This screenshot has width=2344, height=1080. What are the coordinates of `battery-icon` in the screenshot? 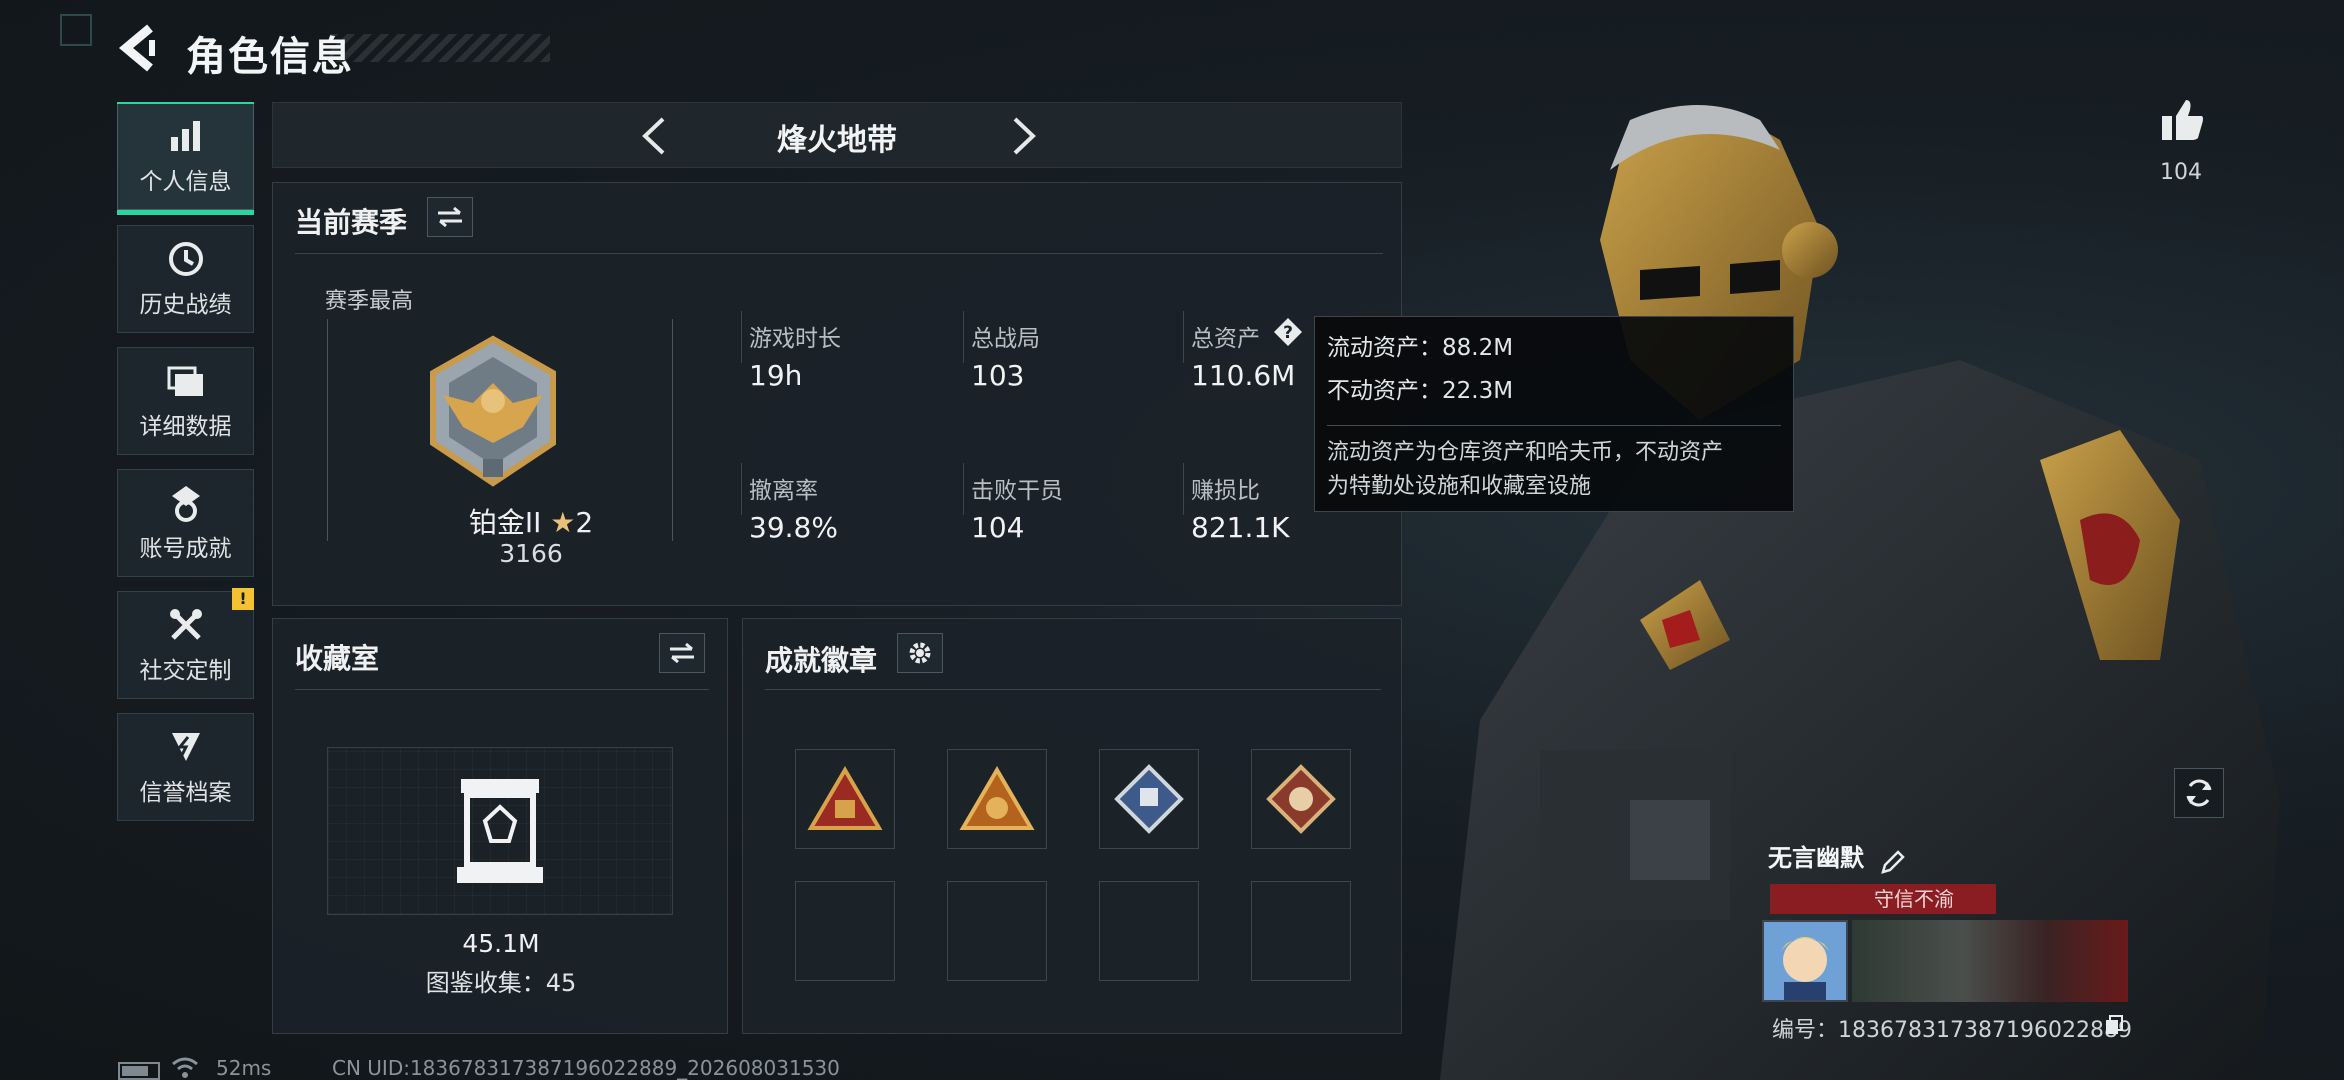 It's located at (139, 1071).